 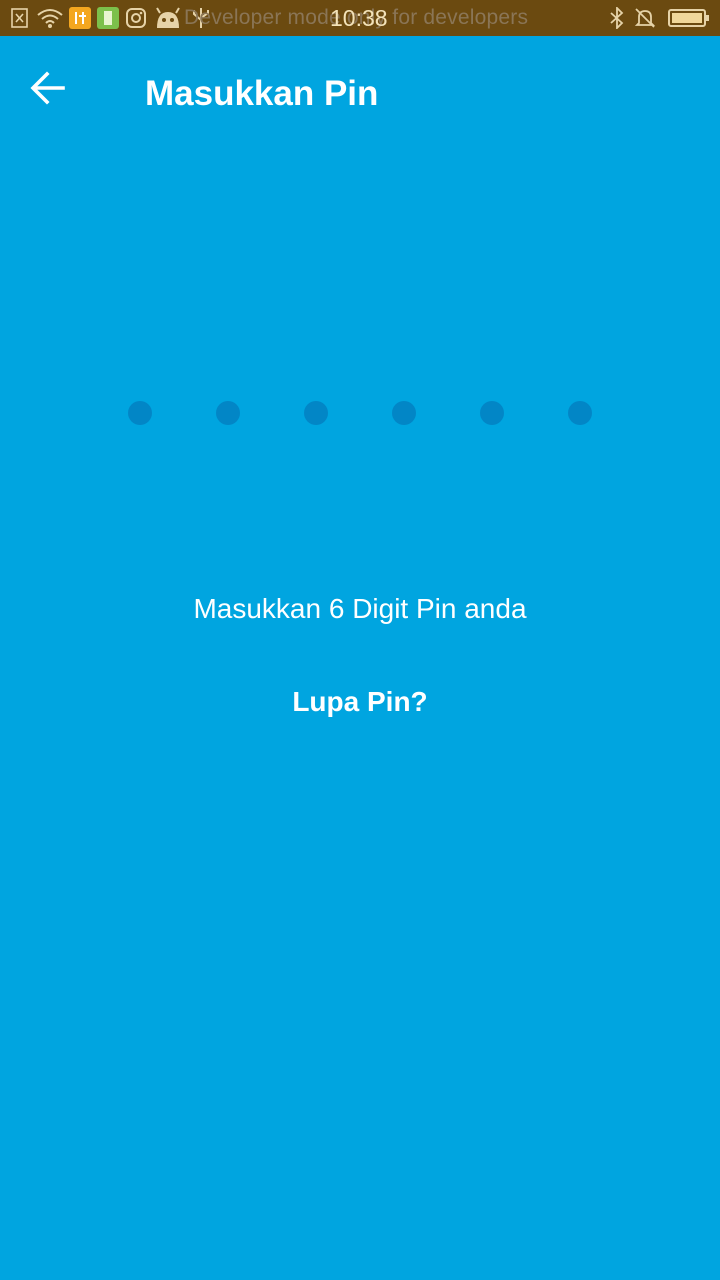 What do you see at coordinates (617, 18) in the screenshot?
I see `bluetooth-icon` at bounding box center [617, 18].